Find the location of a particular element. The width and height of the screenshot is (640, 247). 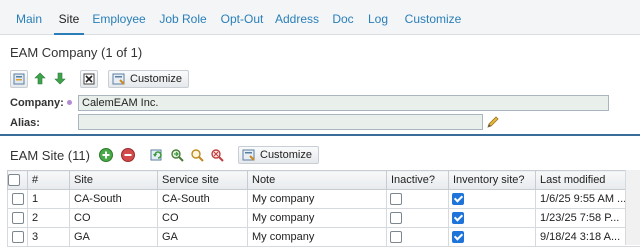

pencil-icon is located at coordinates (493, 122).